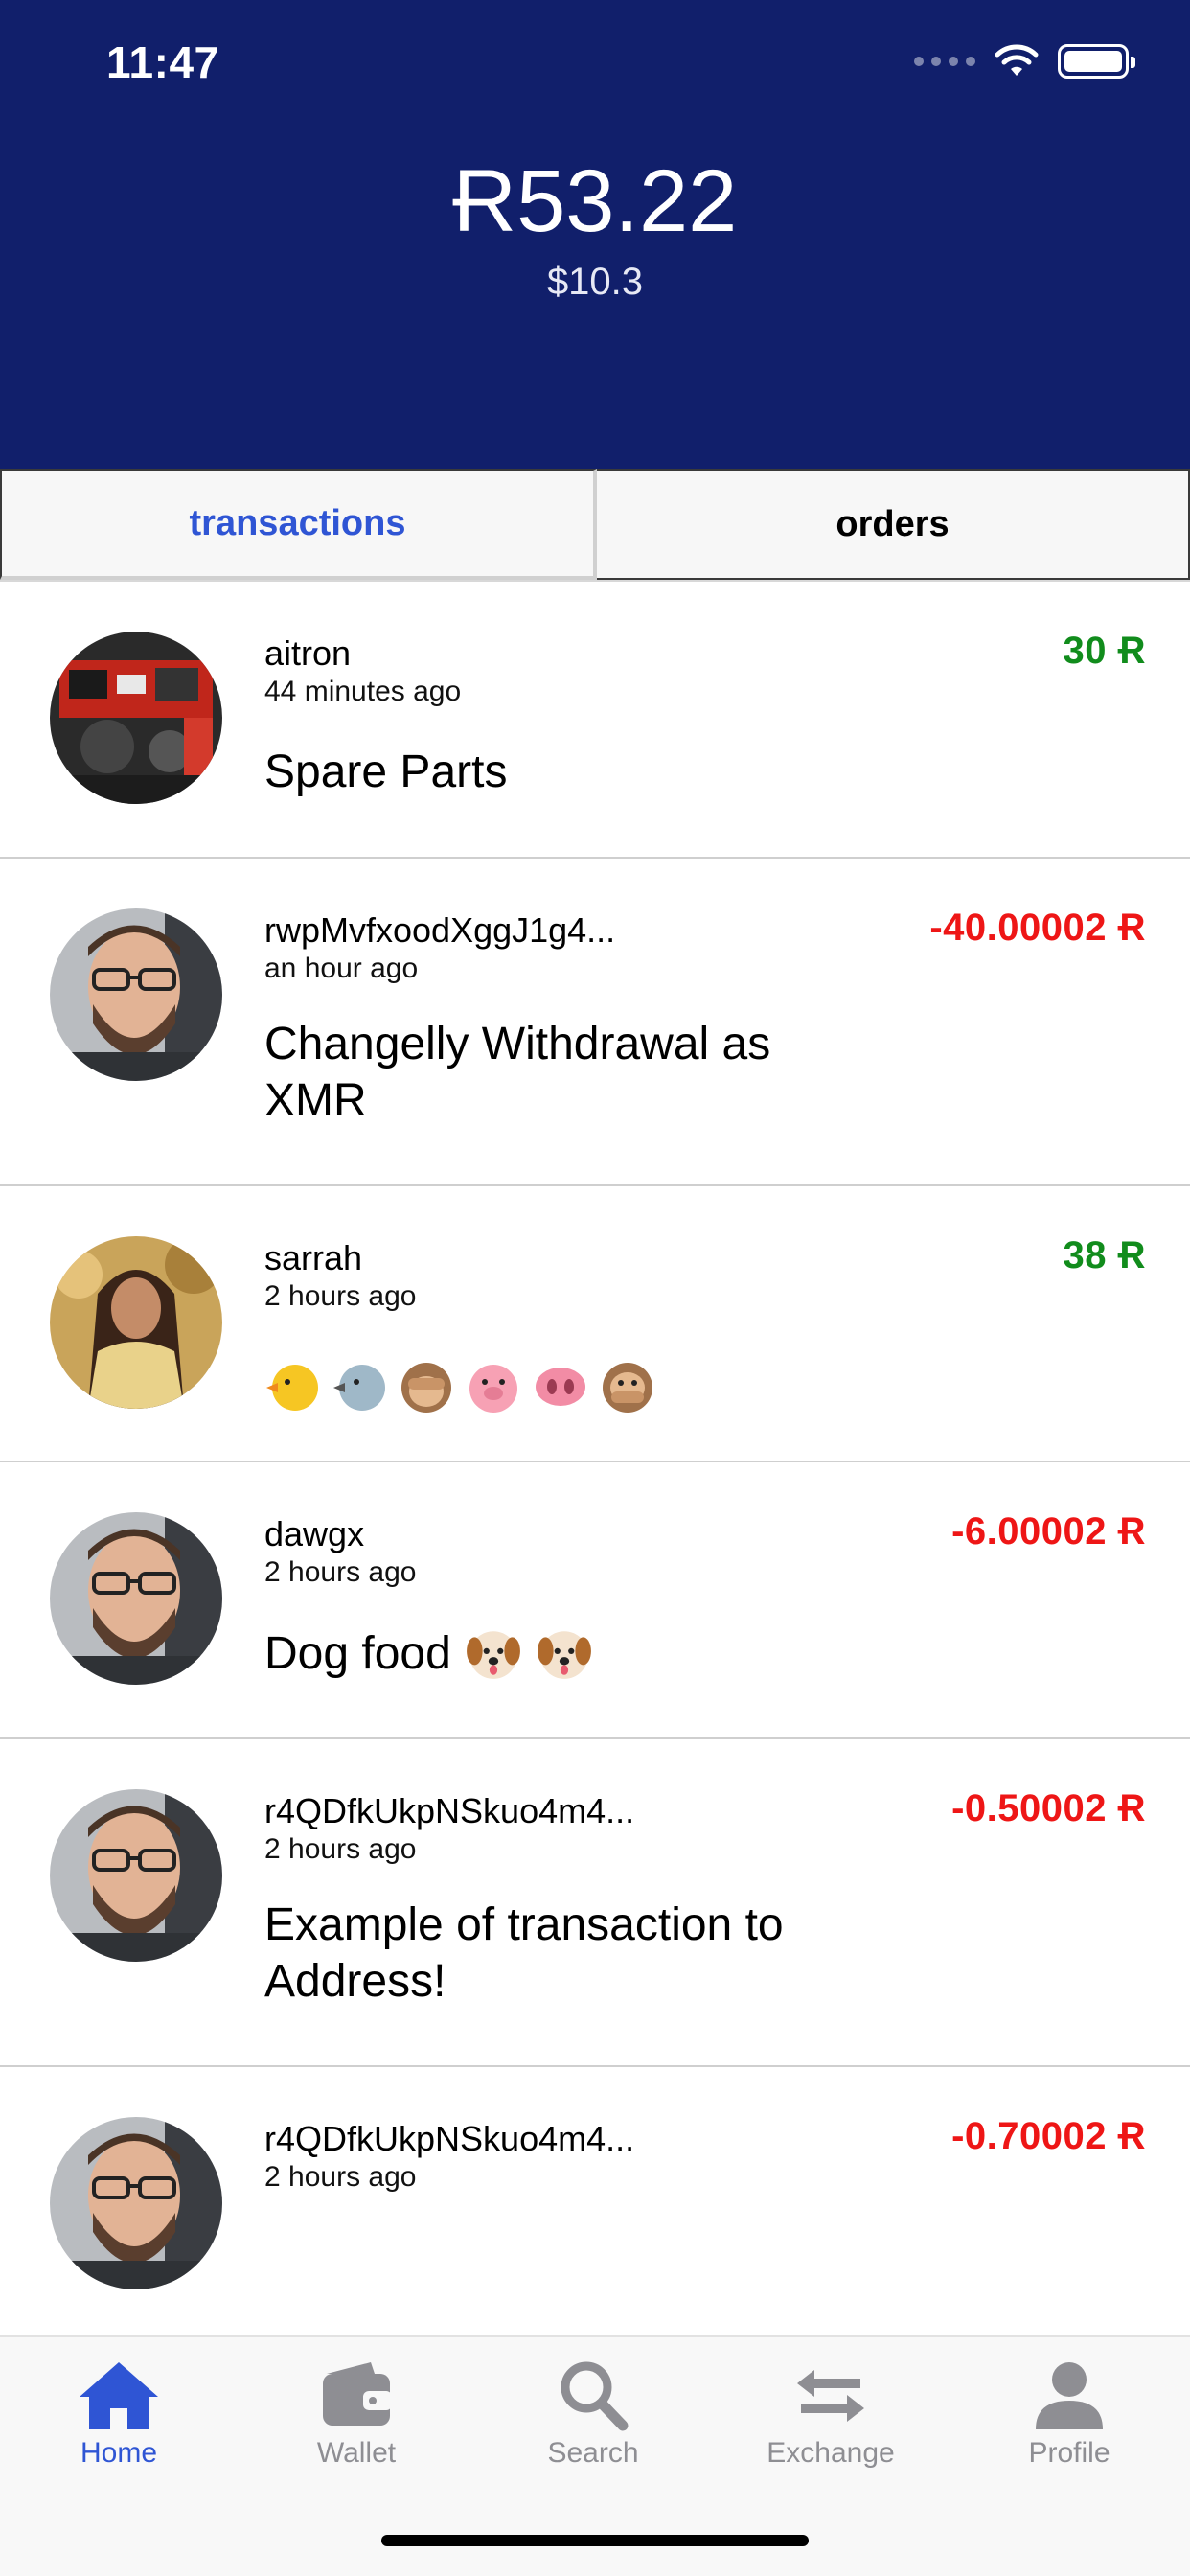  What do you see at coordinates (627, 1388) in the screenshot?
I see `speak-no-evil-monkey-emoji` at bounding box center [627, 1388].